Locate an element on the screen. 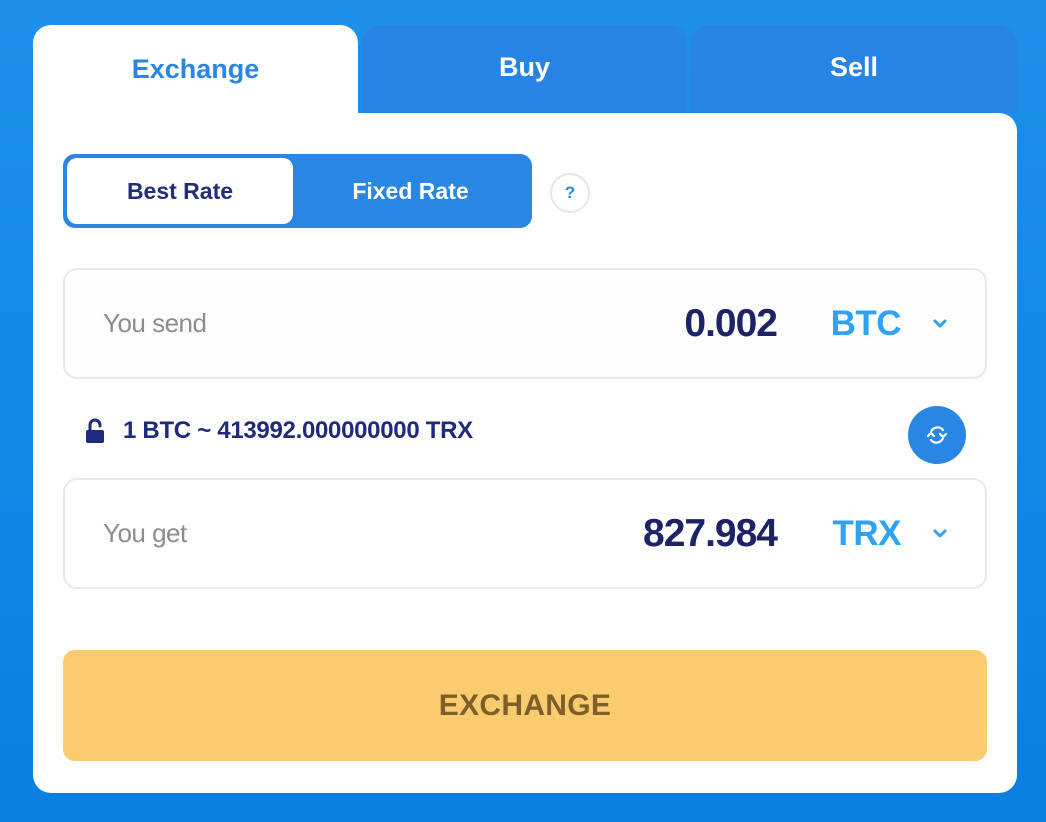 Image resolution: width=1046 pixels, height=822 pixels. tab-exchange-label: Exchange is located at coordinates (195, 68).